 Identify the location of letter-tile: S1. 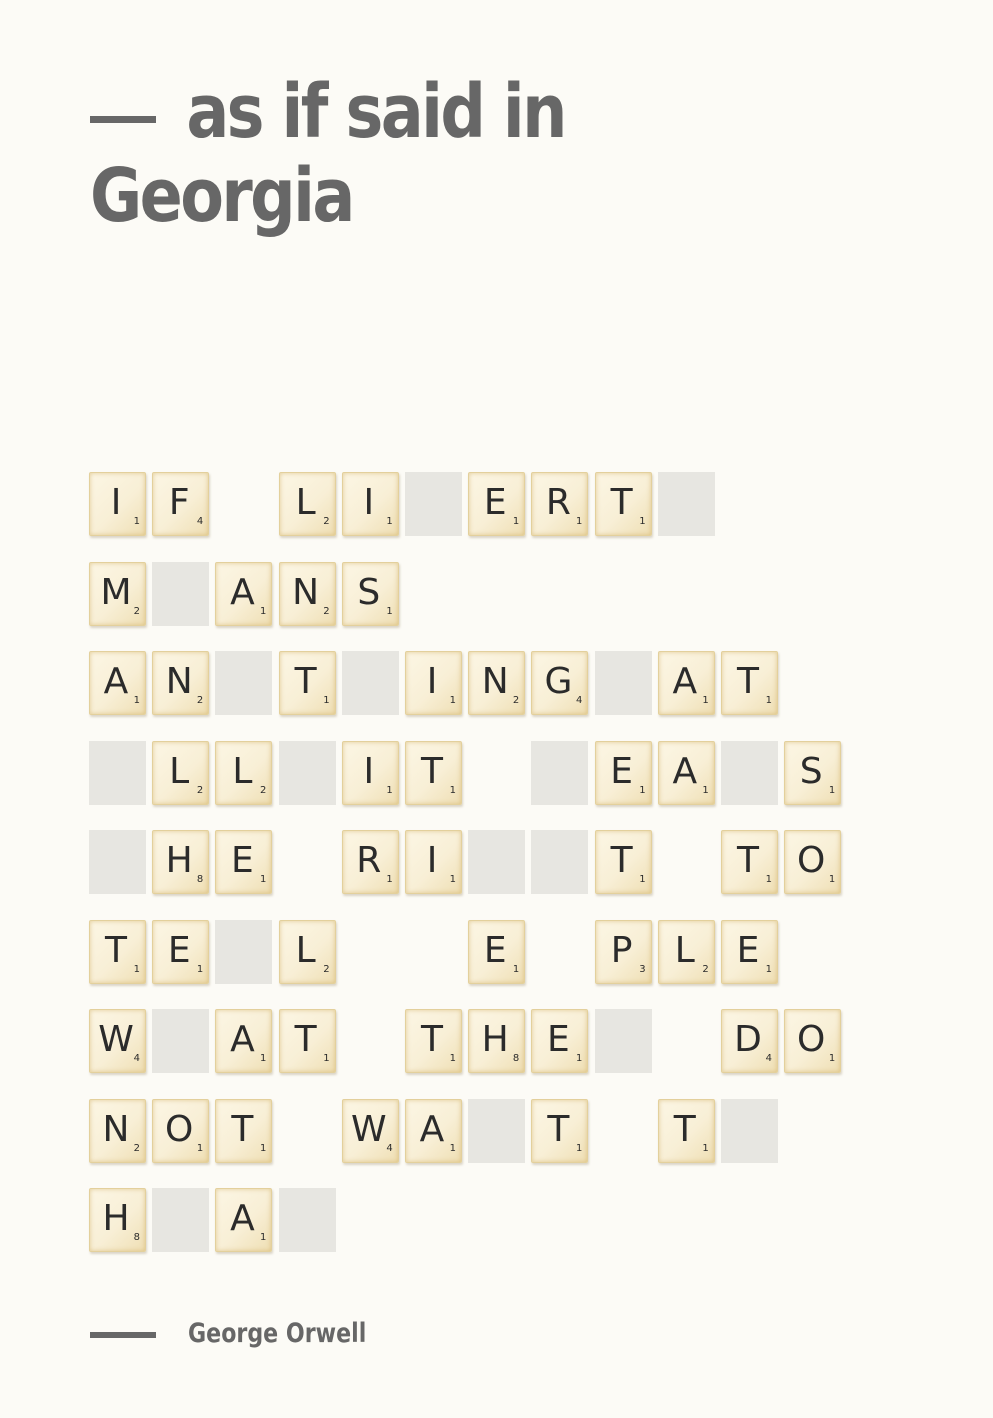
(813, 772).